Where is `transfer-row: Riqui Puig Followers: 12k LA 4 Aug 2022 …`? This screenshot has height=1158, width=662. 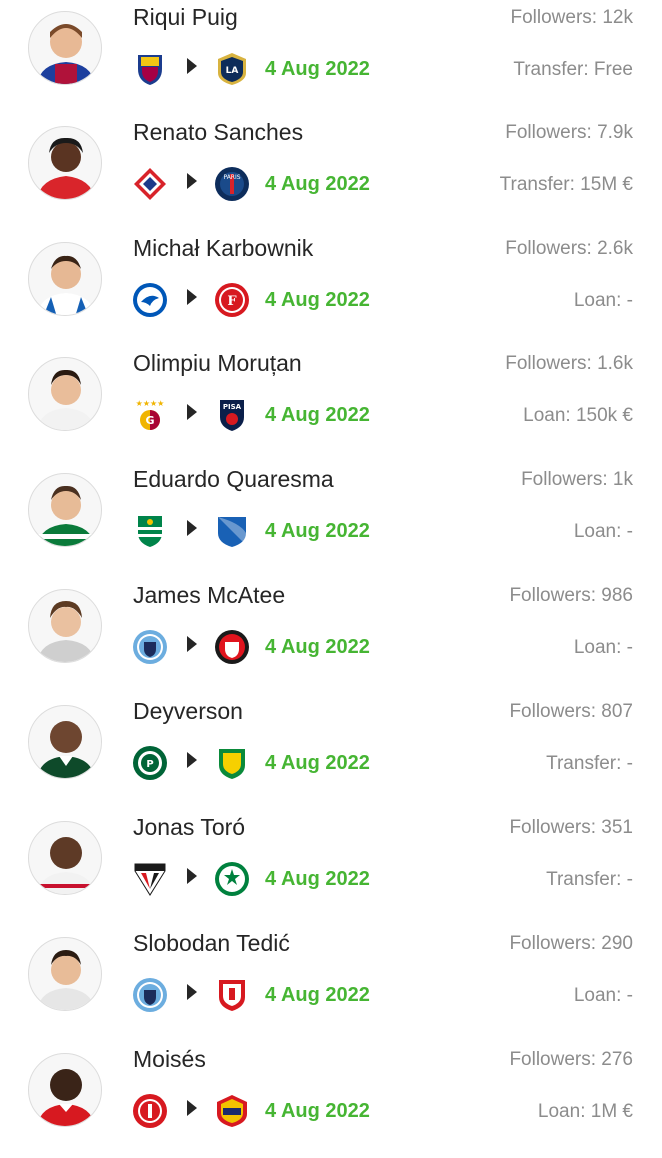
transfer-row: Riqui Puig Followers: 12k LA 4 Aug 2022 … is located at coordinates (331, 58).